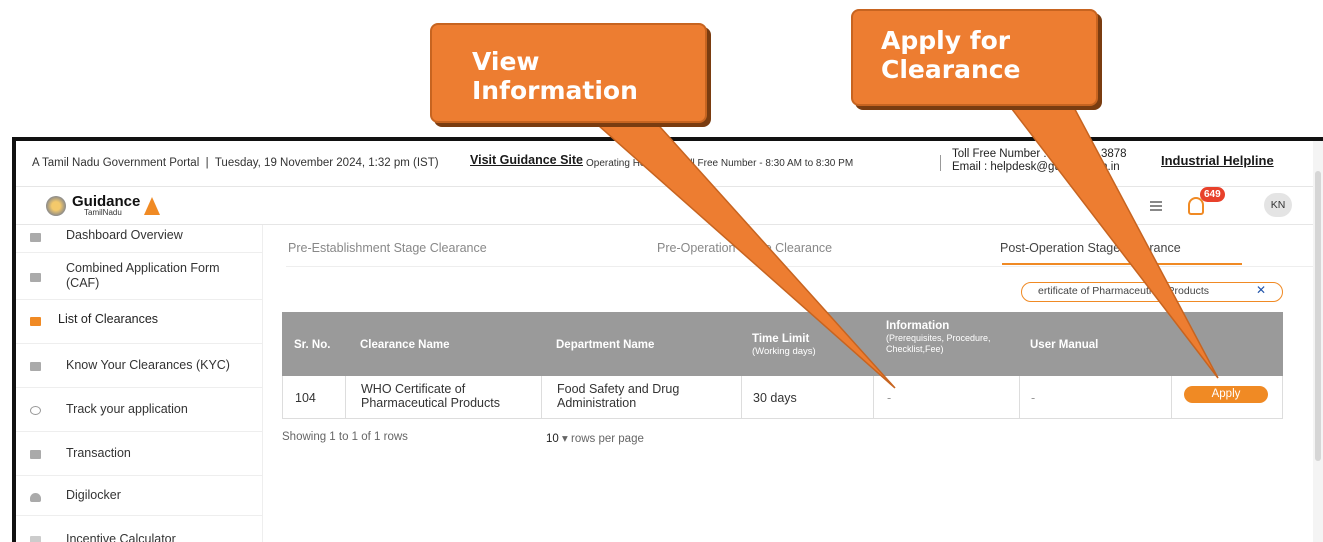 The width and height of the screenshot is (1323, 542). What do you see at coordinates (139, 496) in the screenshot?
I see `sidebar-item-digilocker: Digilocker` at bounding box center [139, 496].